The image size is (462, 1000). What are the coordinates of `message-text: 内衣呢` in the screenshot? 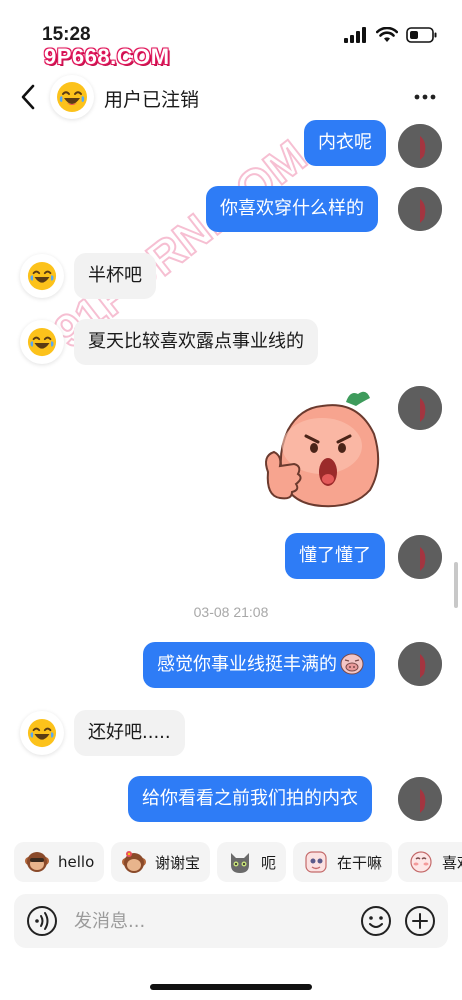 It's located at (345, 142).